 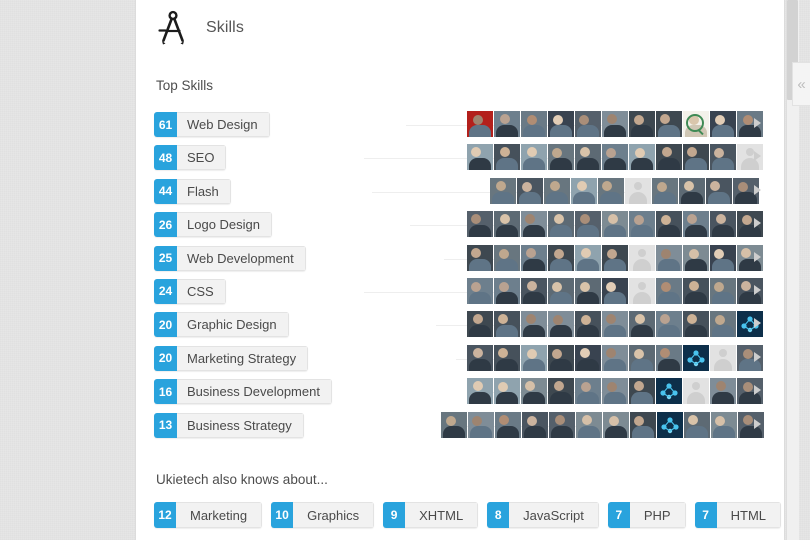 I want to click on skill-chip: 16 Business Development, so click(x=243, y=392).